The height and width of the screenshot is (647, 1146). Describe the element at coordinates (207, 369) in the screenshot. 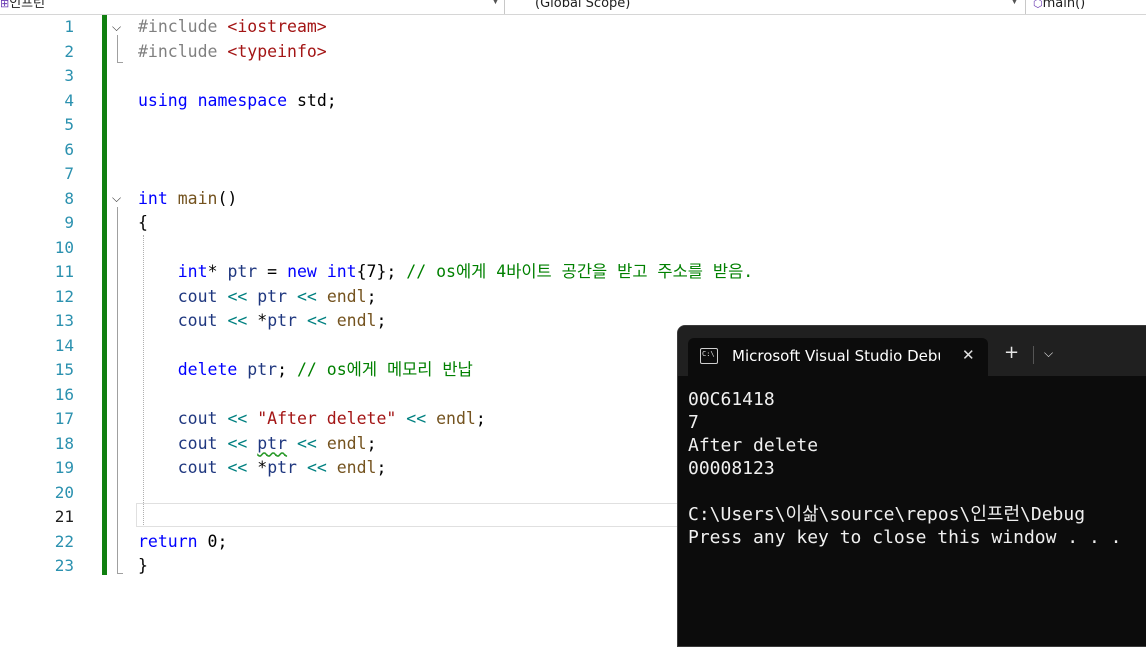

I see `code-token: delete` at that location.